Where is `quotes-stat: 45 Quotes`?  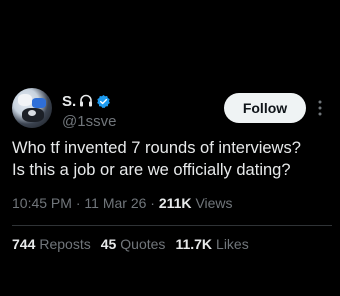
quotes-stat: 45 Quotes is located at coordinates (133, 244).